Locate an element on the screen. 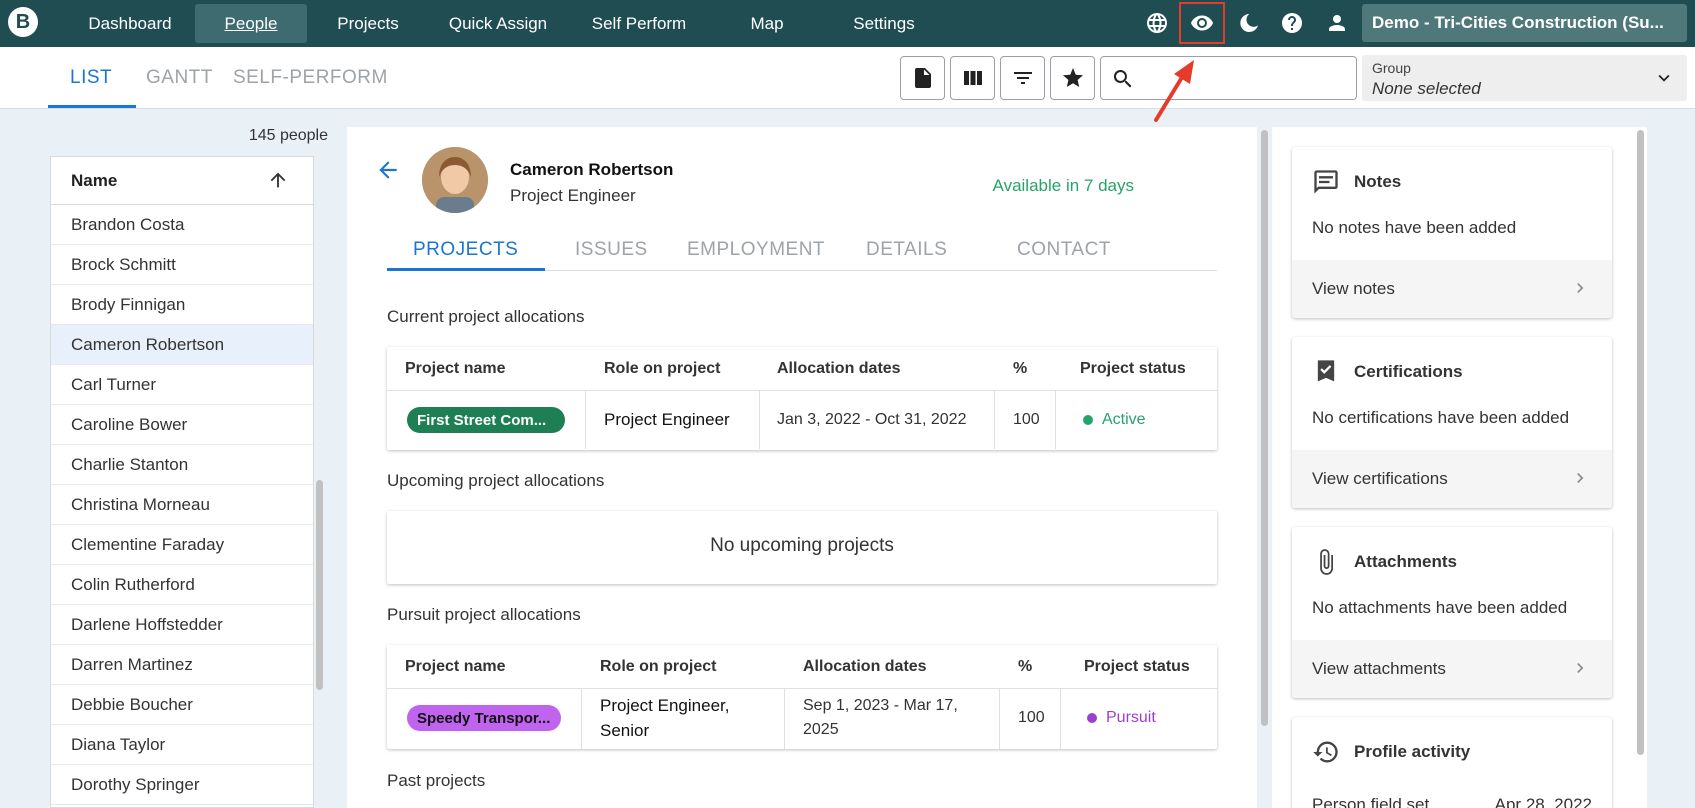 Image resolution: width=1695 pixels, height=808 pixels. active-tab-indicator is located at coordinates (466, 269).